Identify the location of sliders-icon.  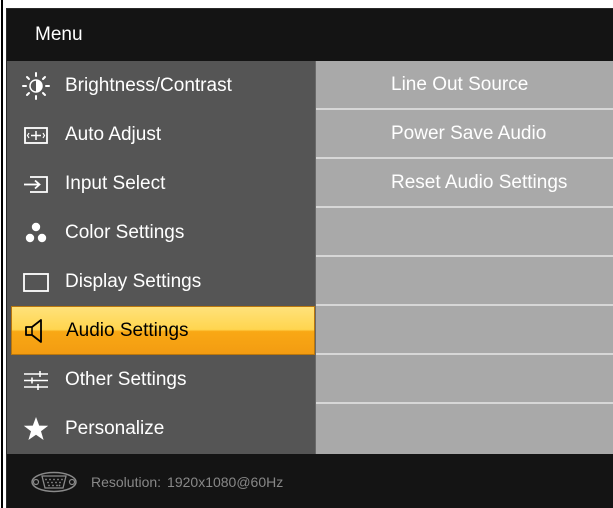
(36, 380).